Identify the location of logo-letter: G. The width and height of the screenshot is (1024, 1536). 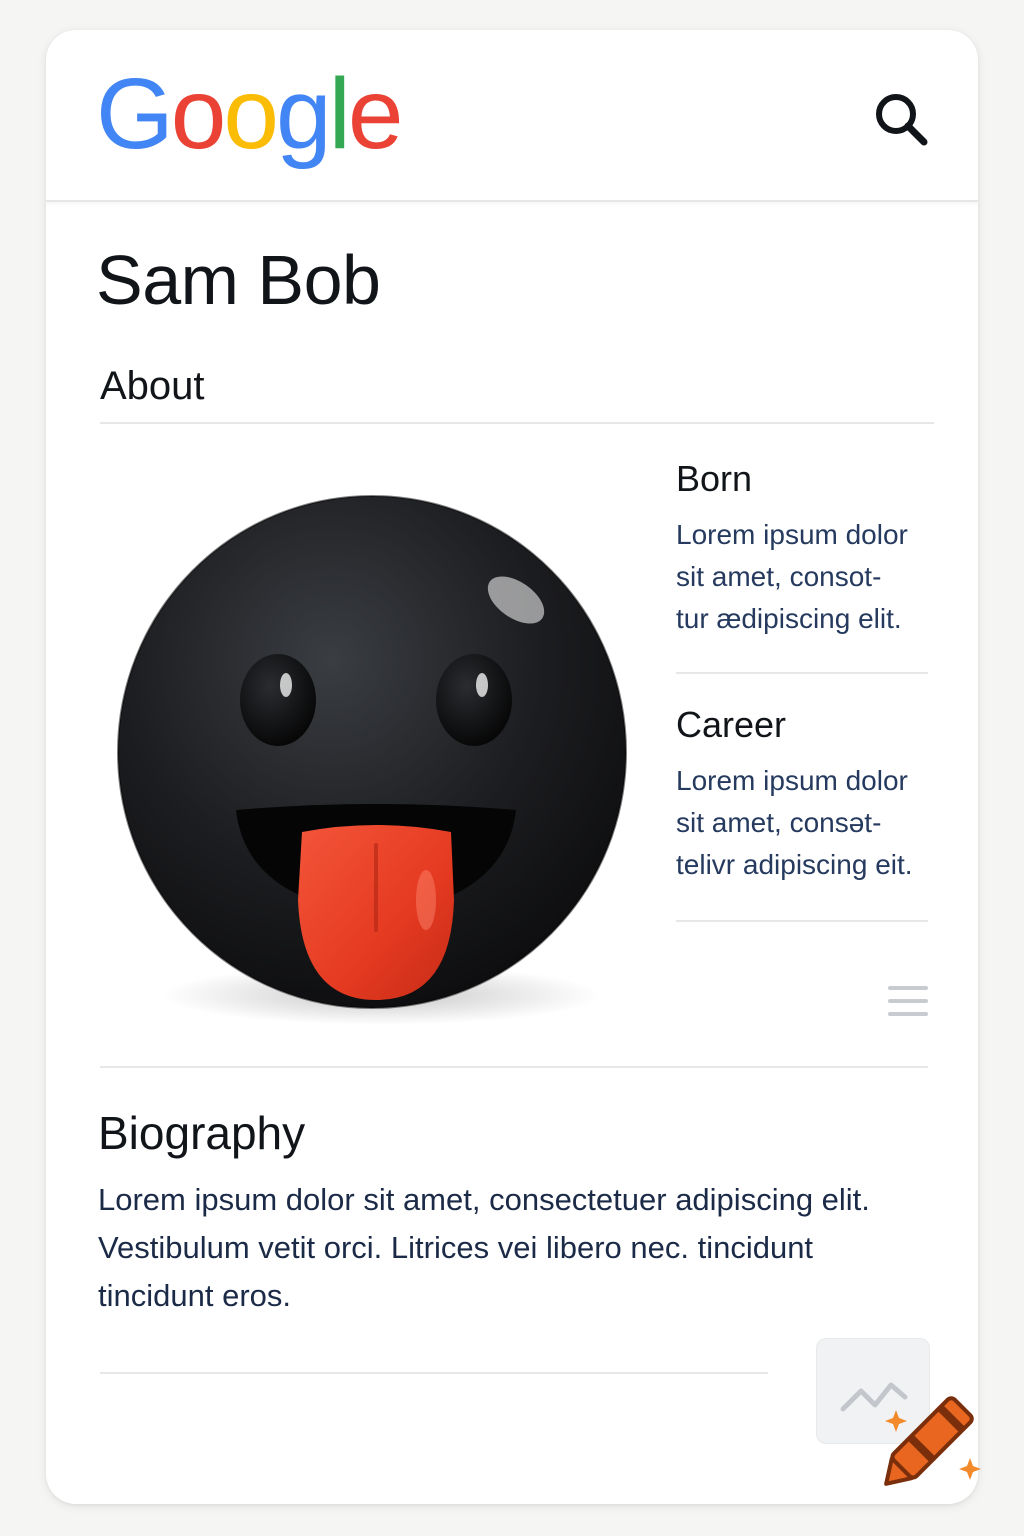
(135, 114).